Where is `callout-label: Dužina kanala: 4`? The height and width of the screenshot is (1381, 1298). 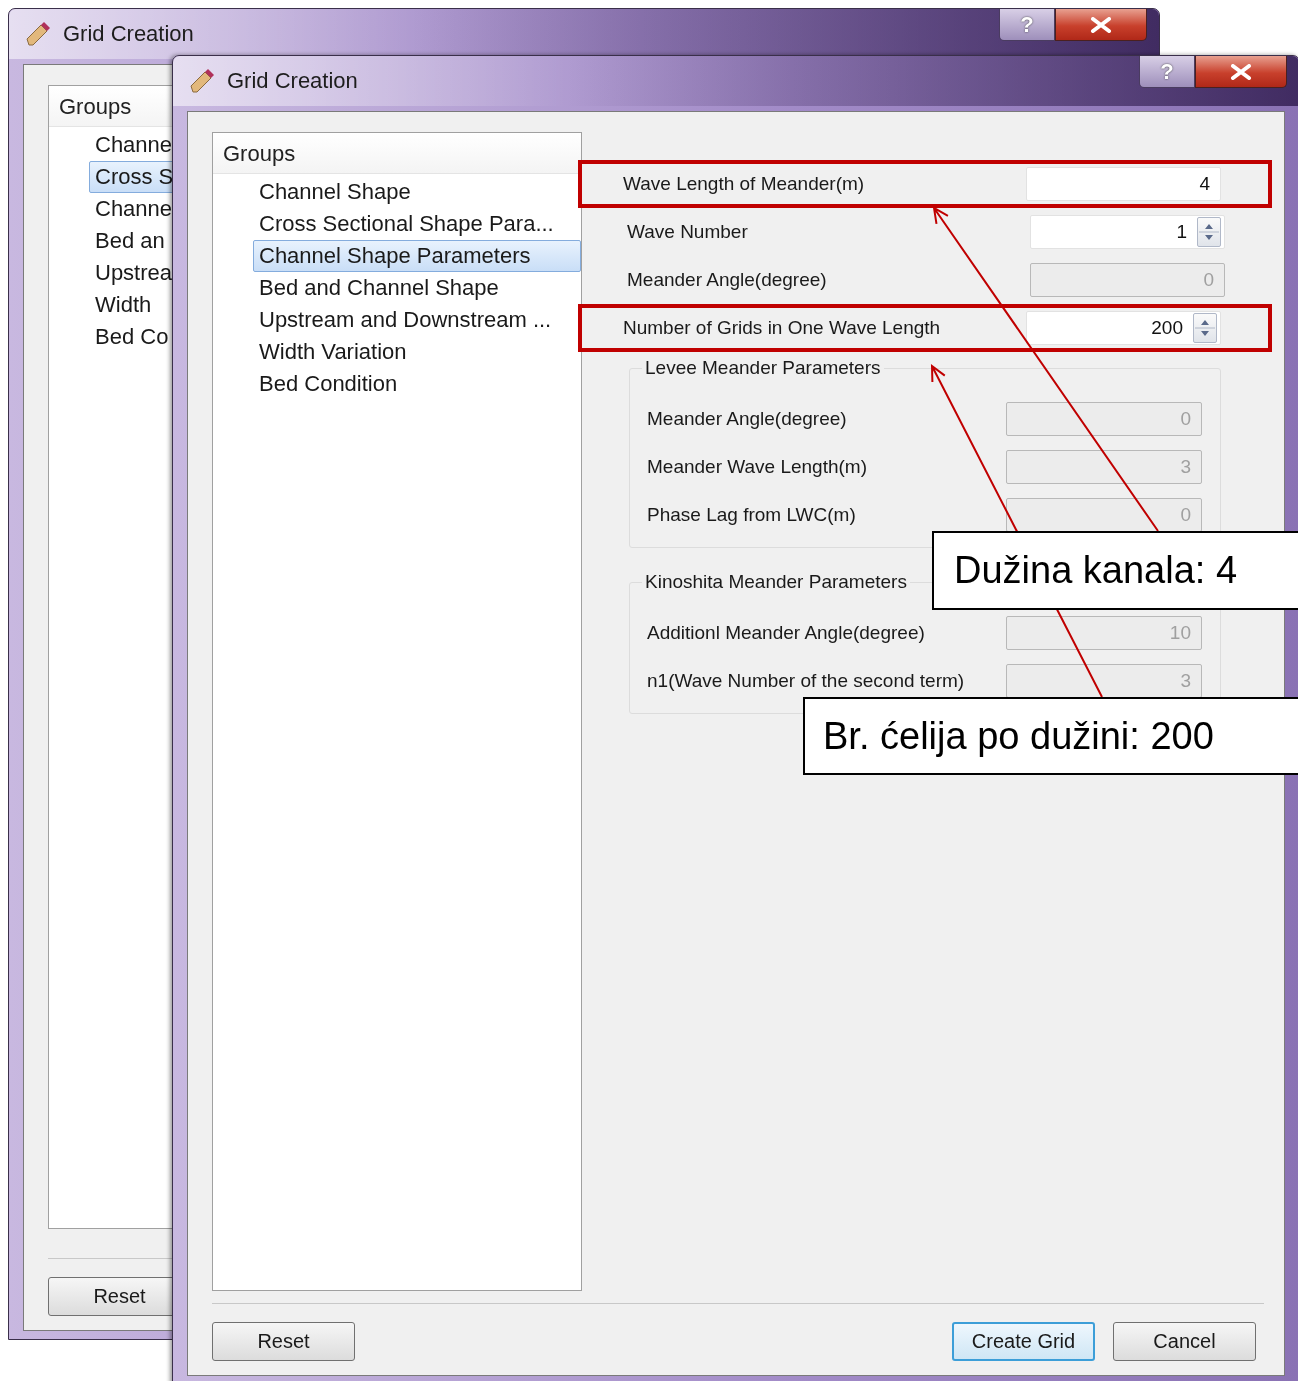 callout-label: Dužina kanala: 4 is located at coordinates (1115, 570).